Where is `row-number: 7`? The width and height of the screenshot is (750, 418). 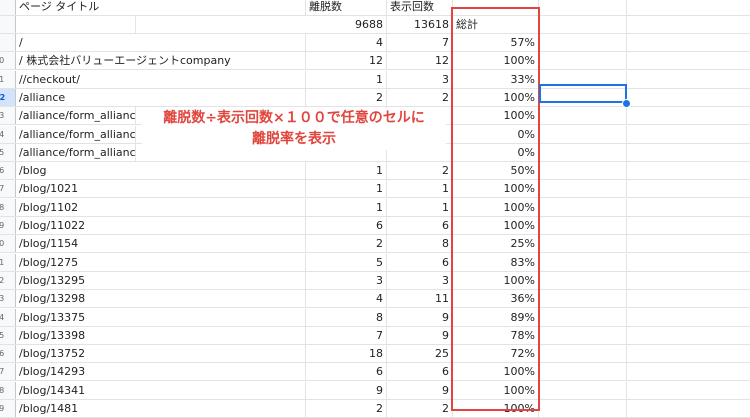 row-number: 7 is located at coordinates (8, 7).